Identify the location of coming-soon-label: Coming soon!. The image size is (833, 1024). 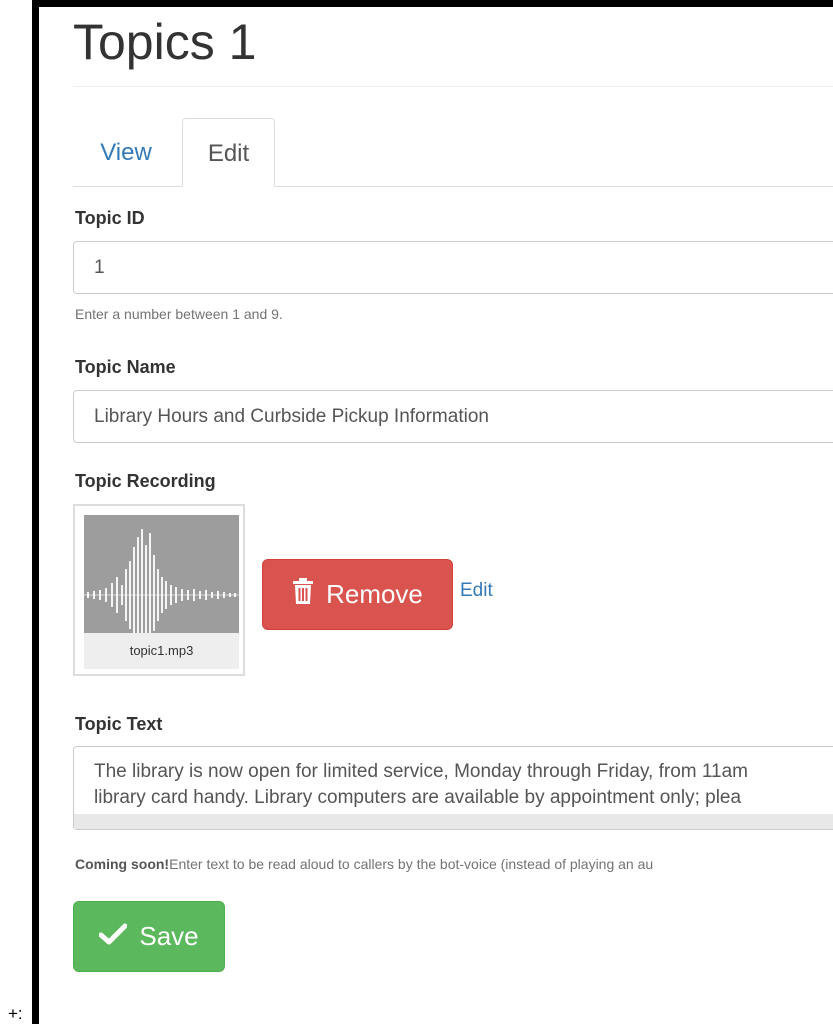
(122, 864).